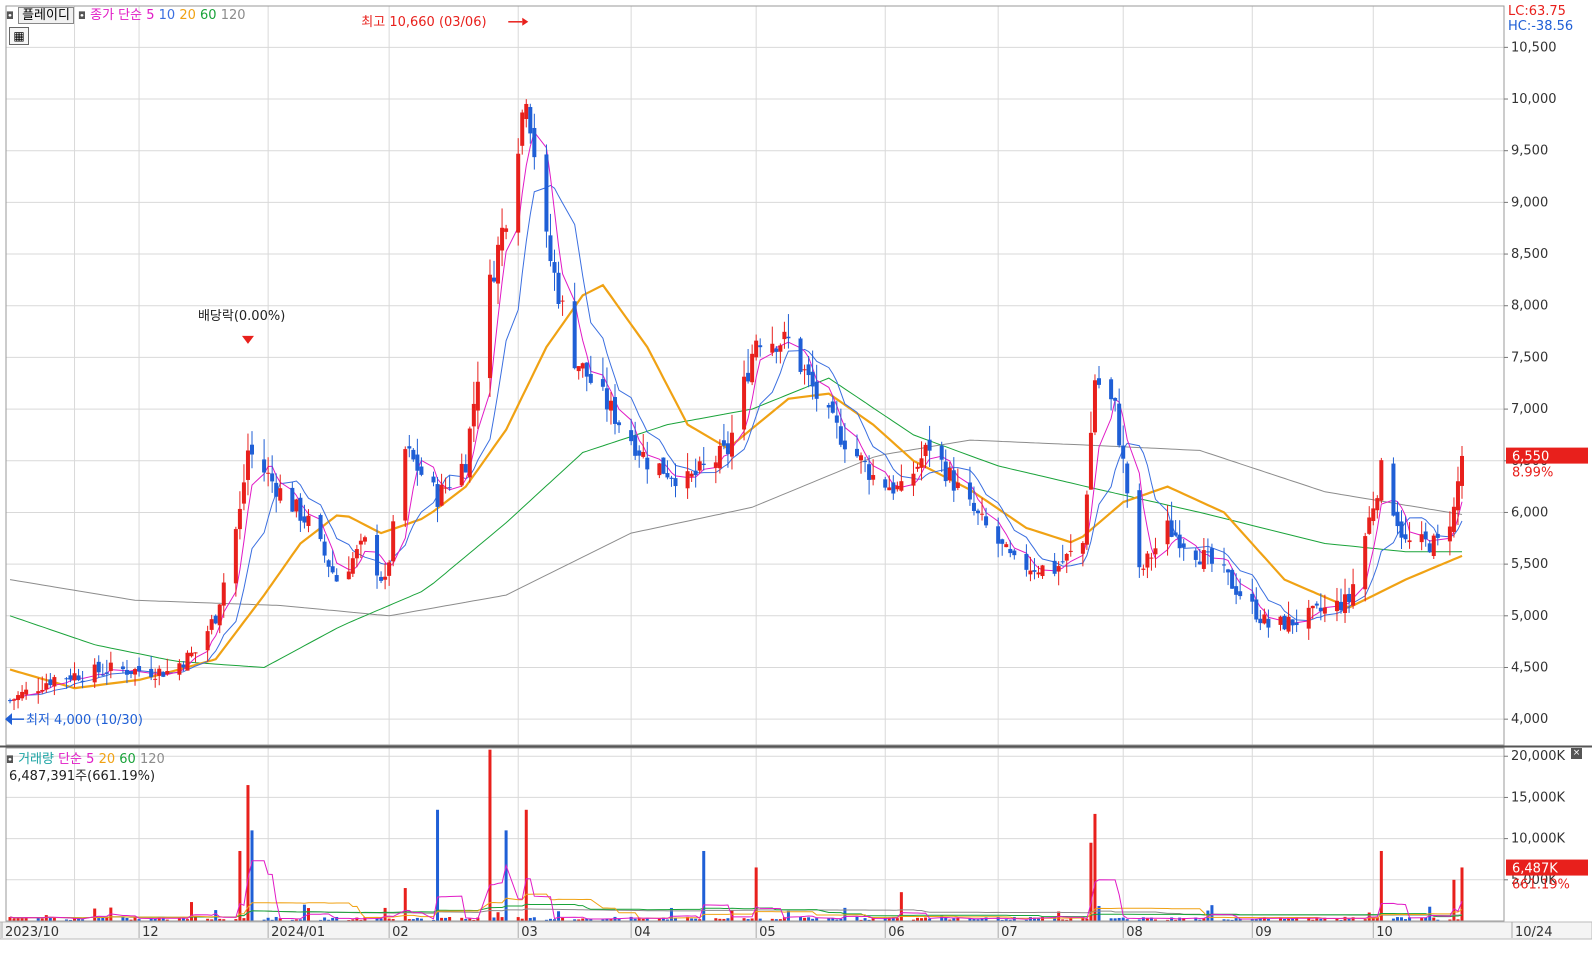 This screenshot has height=954, width=1592. Describe the element at coordinates (233, 15) in the screenshot. I see `ma120-legend: 120` at that location.